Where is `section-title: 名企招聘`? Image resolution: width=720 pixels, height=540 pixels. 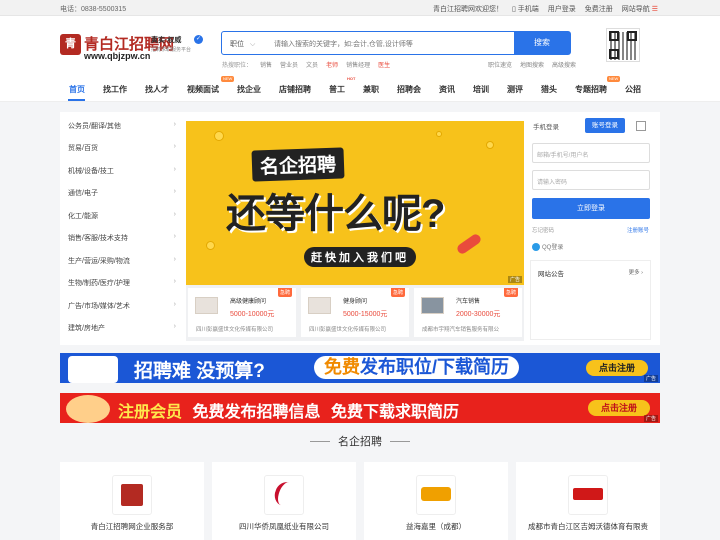 section-title: 名企招聘 is located at coordinates (360, 442).